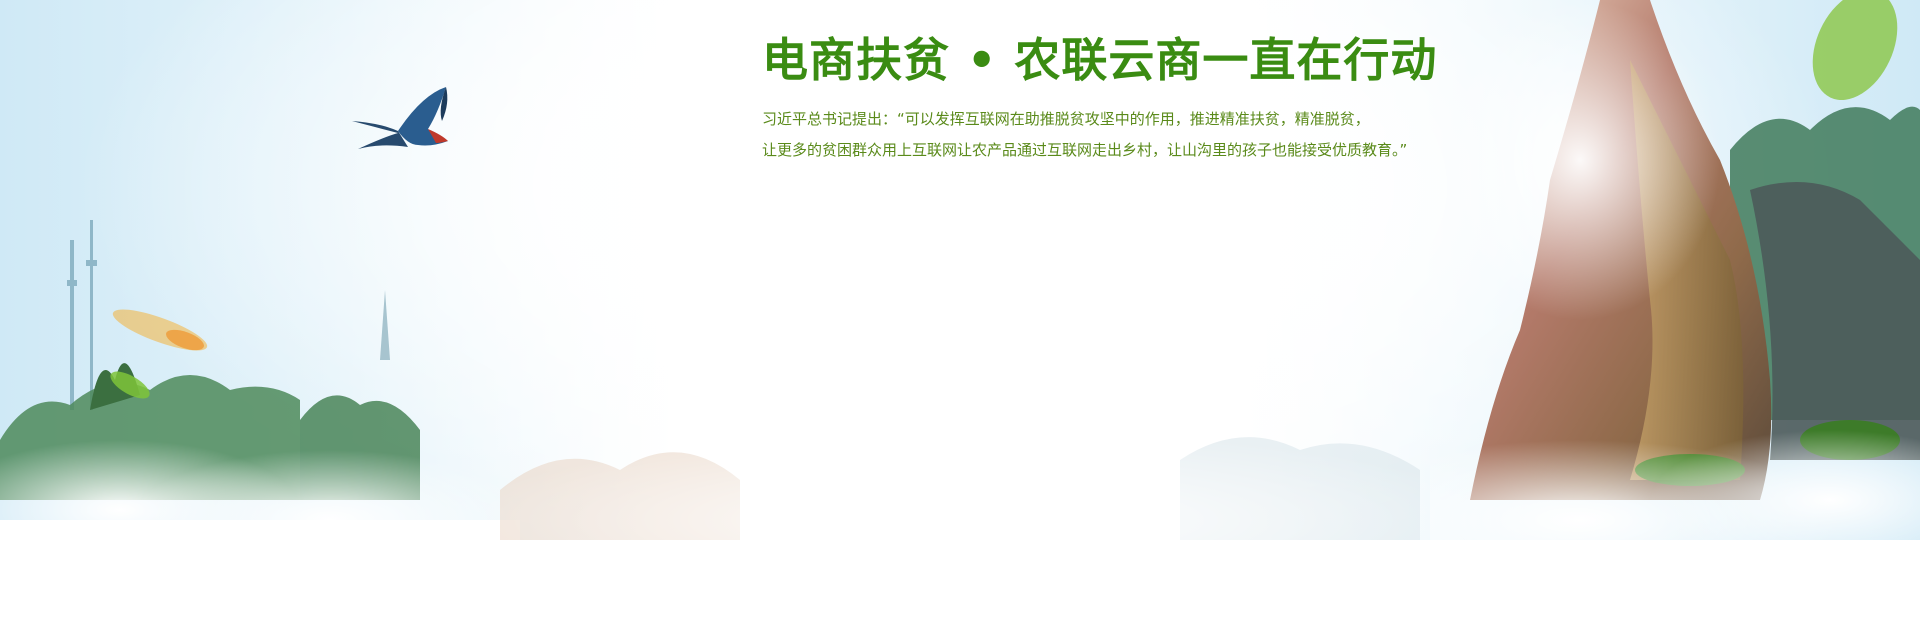  What do you see at coordinates (1100, 60) in the screenshot?
I see `page-title: 电商扶贫 • 农联云商一直在行动` at bounding box center [1100, 60].